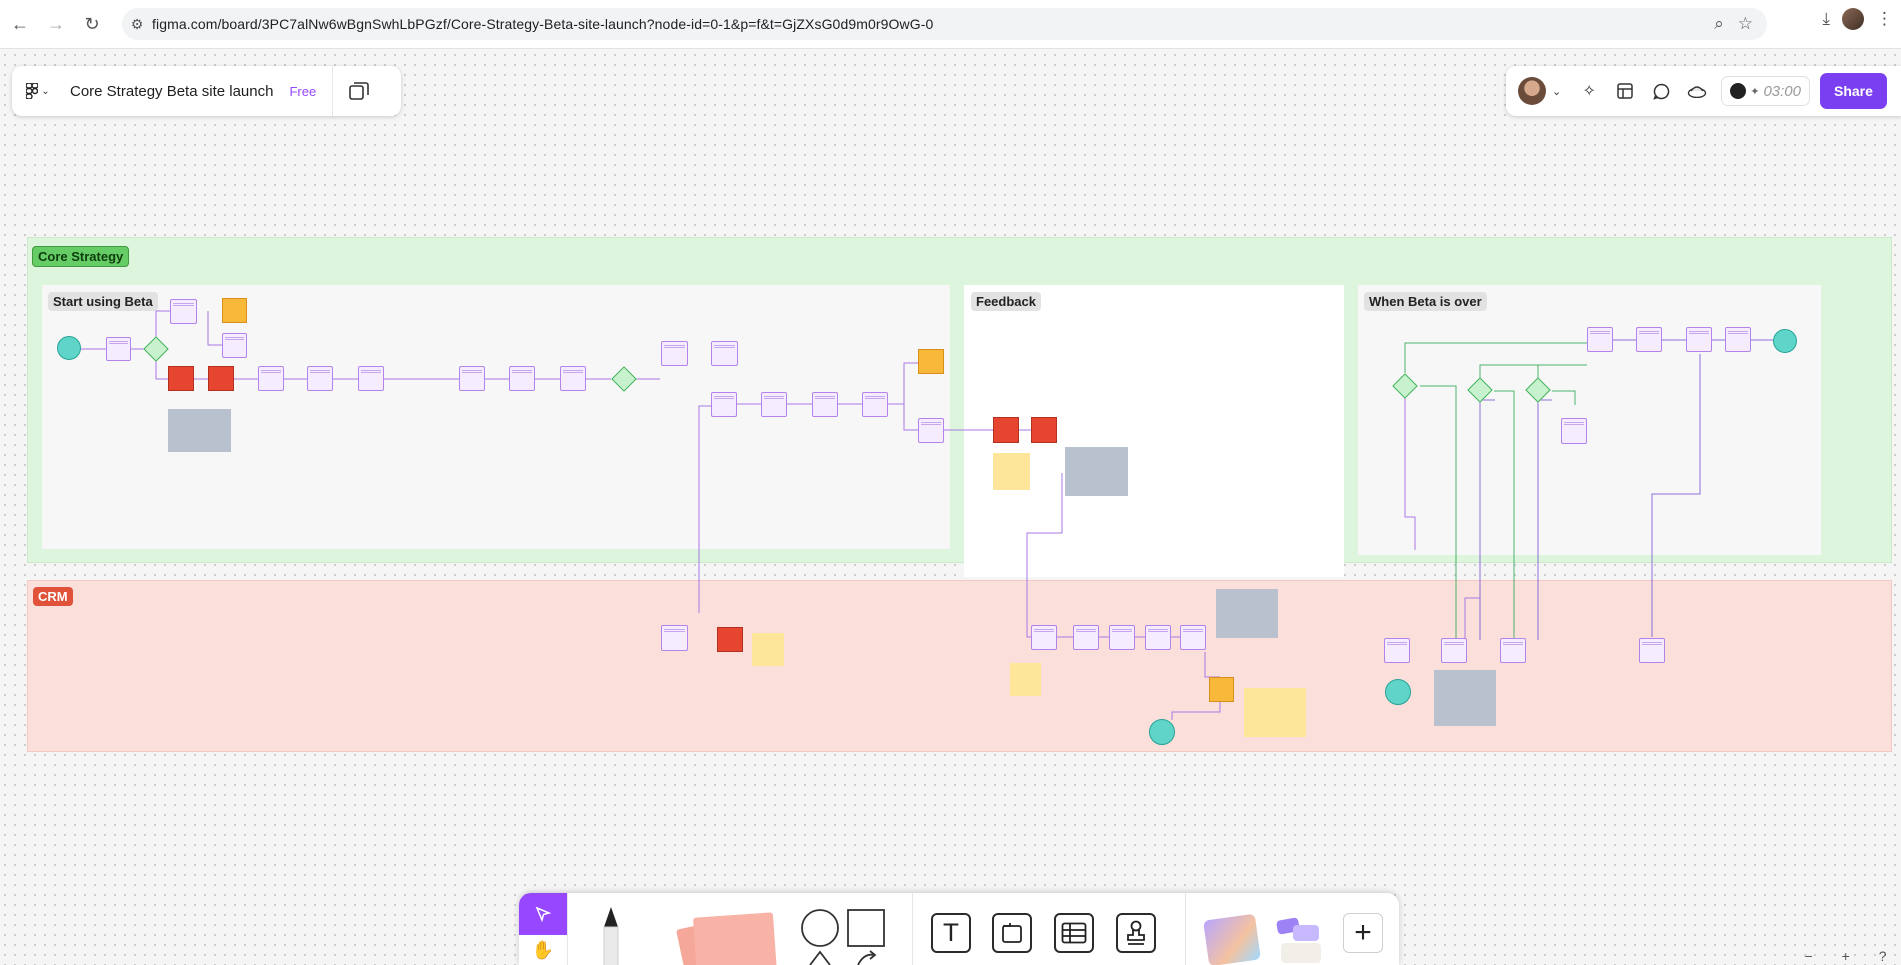 The width and height of the screenshot is (1901, 965). Describe the element at coordinates (843, 937) in the screenshot. I see `shapes-icon` at that location.